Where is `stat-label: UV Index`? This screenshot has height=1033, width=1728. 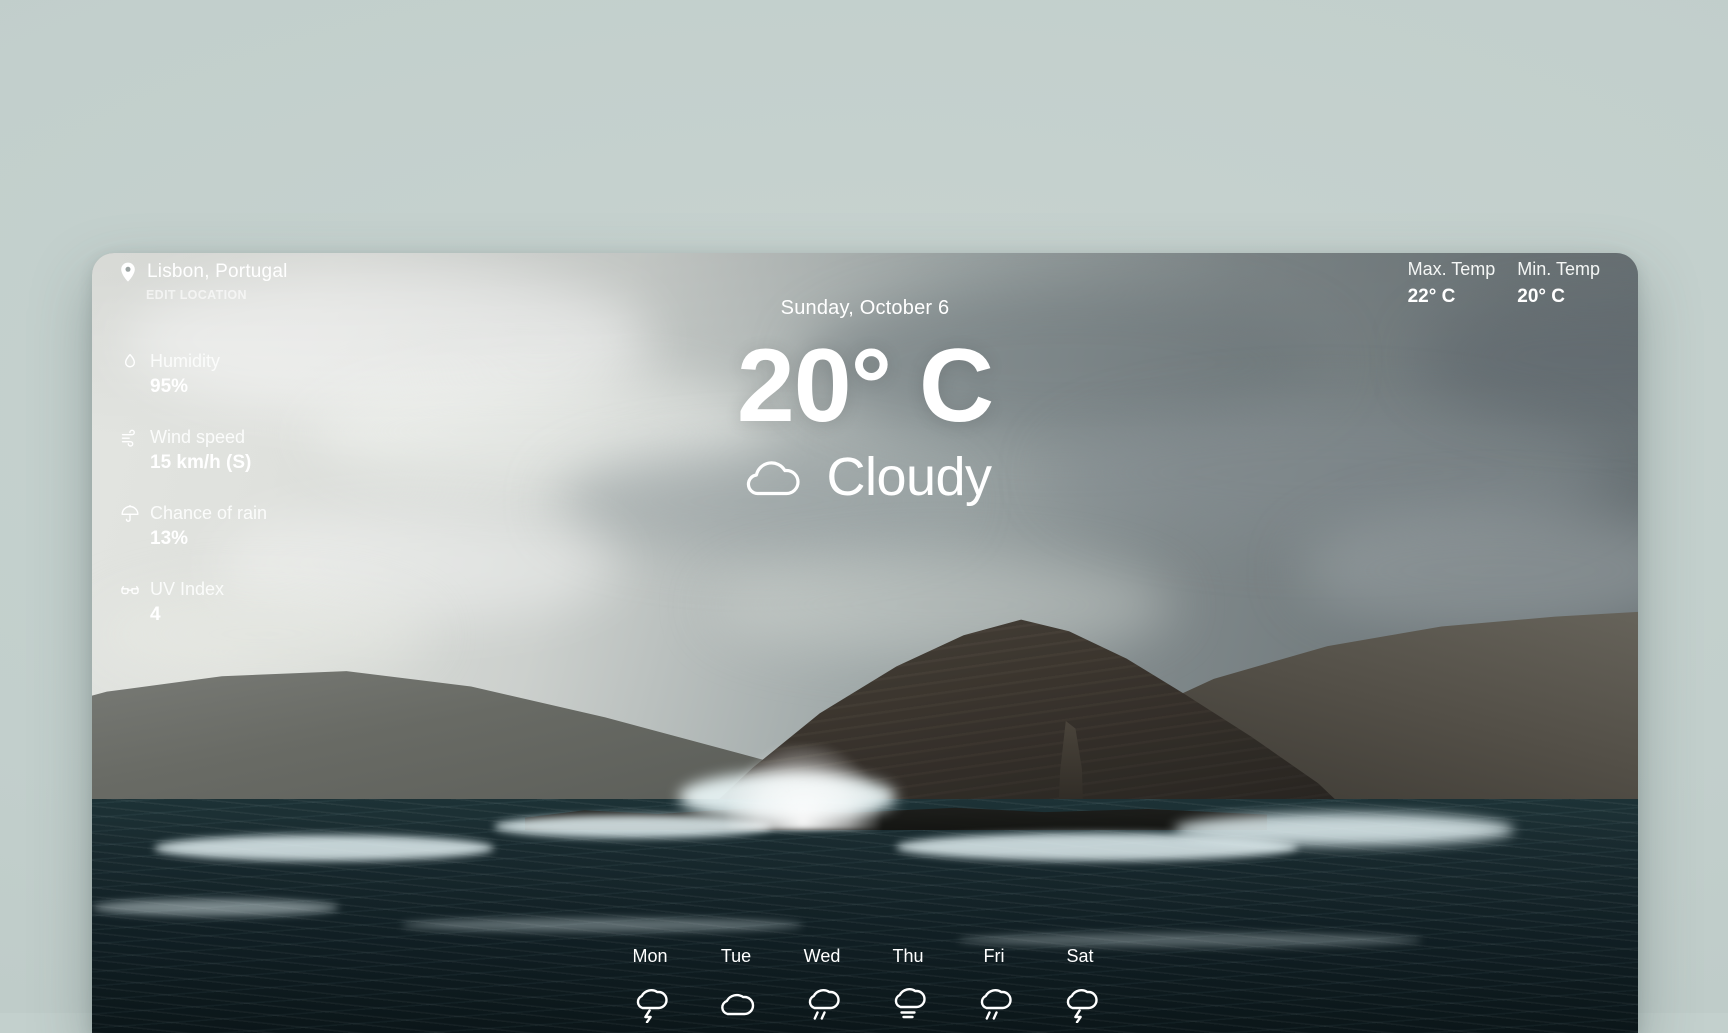 stat-label: UV Index is located at coordinates (187, 589).